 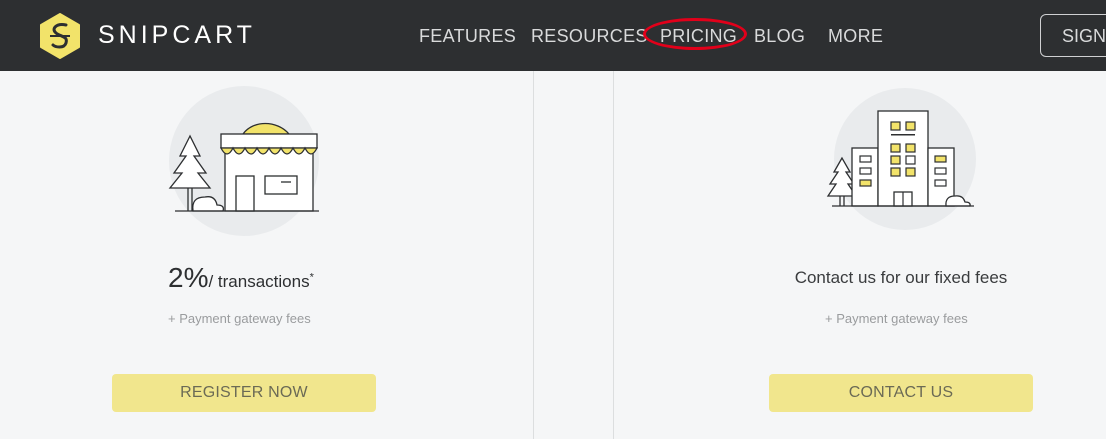 What do you see at coordinates (244, 393) in the screenshot?
I see `register-now-button: REGISTER NOW` at bounding box center [244, 393].